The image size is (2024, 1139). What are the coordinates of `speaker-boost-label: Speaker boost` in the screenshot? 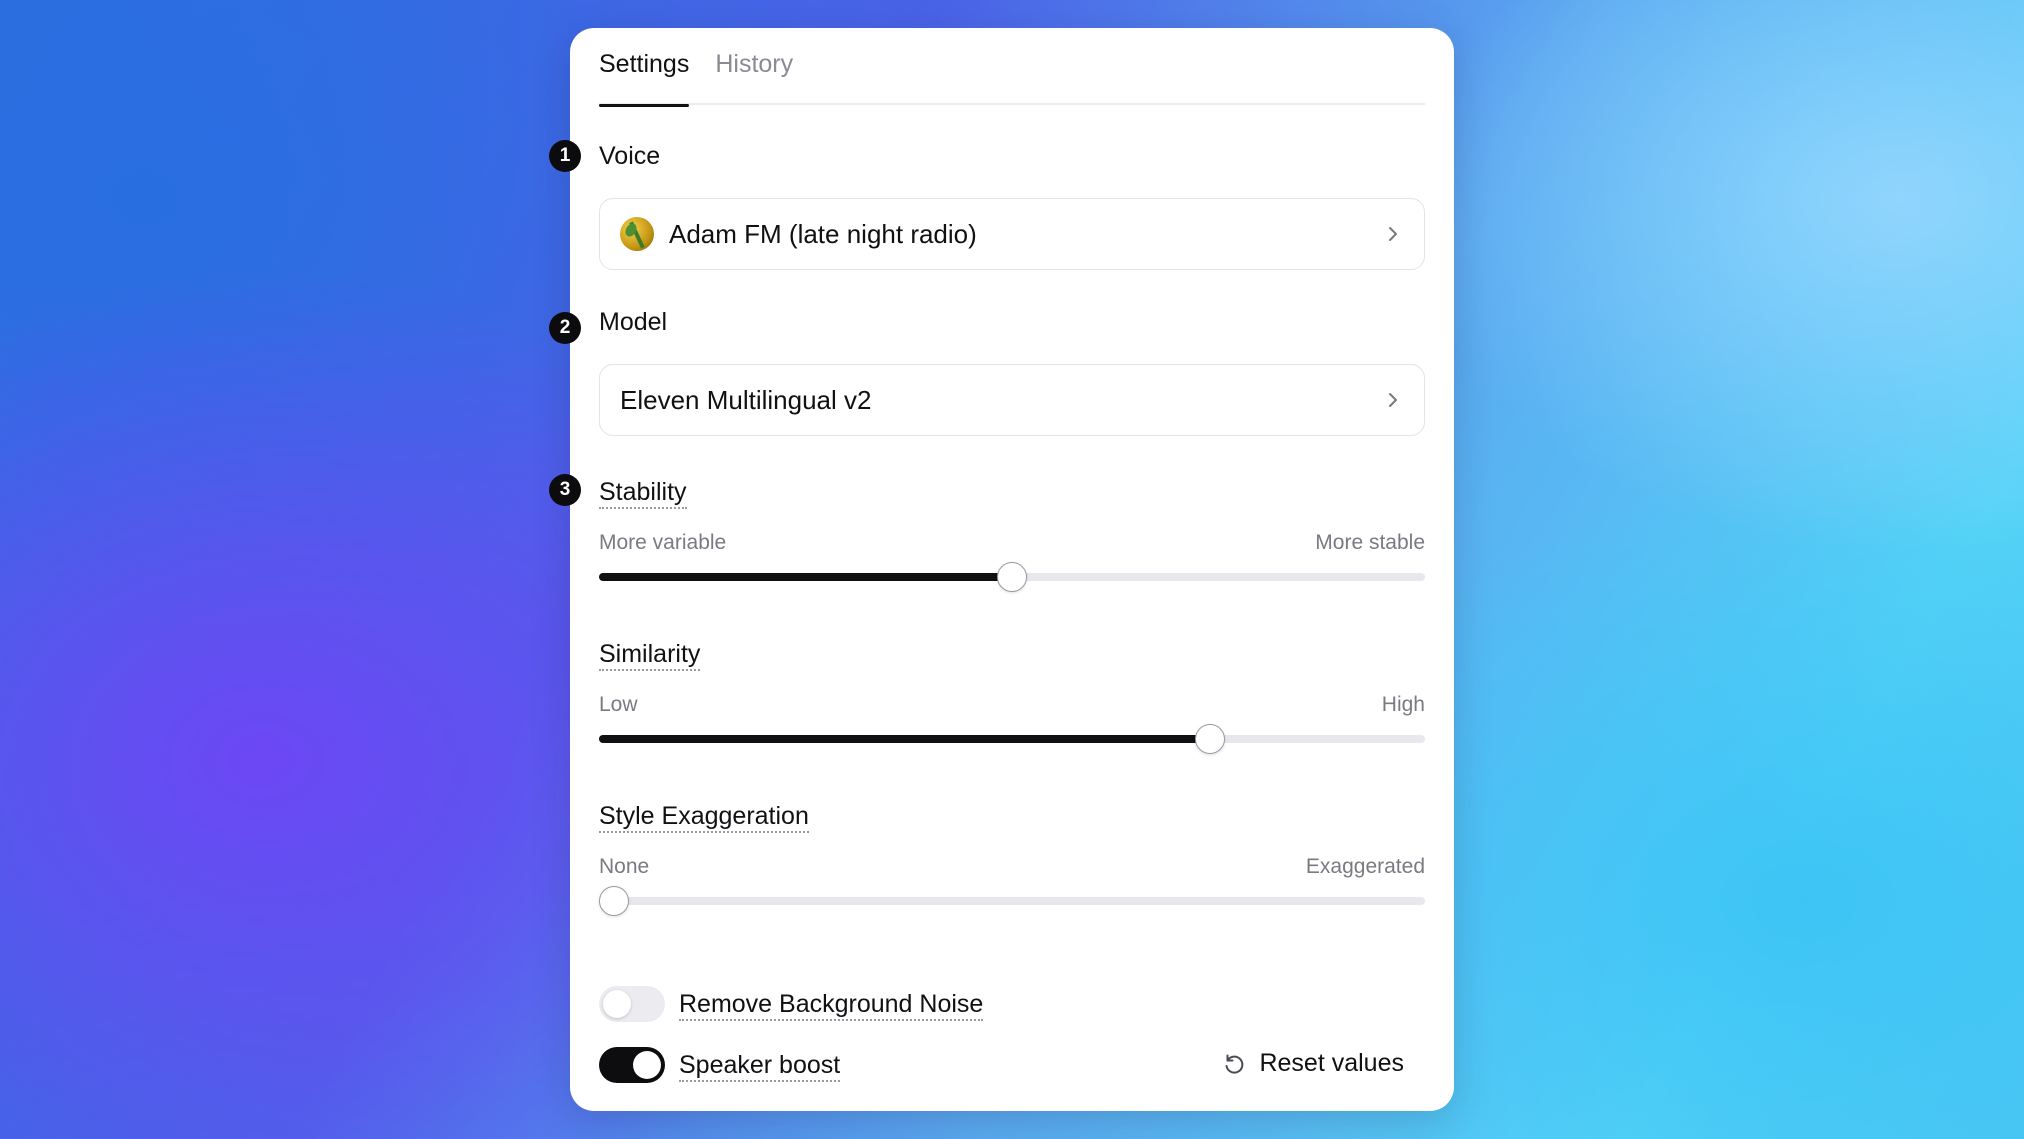 It's located at (760, 1066).